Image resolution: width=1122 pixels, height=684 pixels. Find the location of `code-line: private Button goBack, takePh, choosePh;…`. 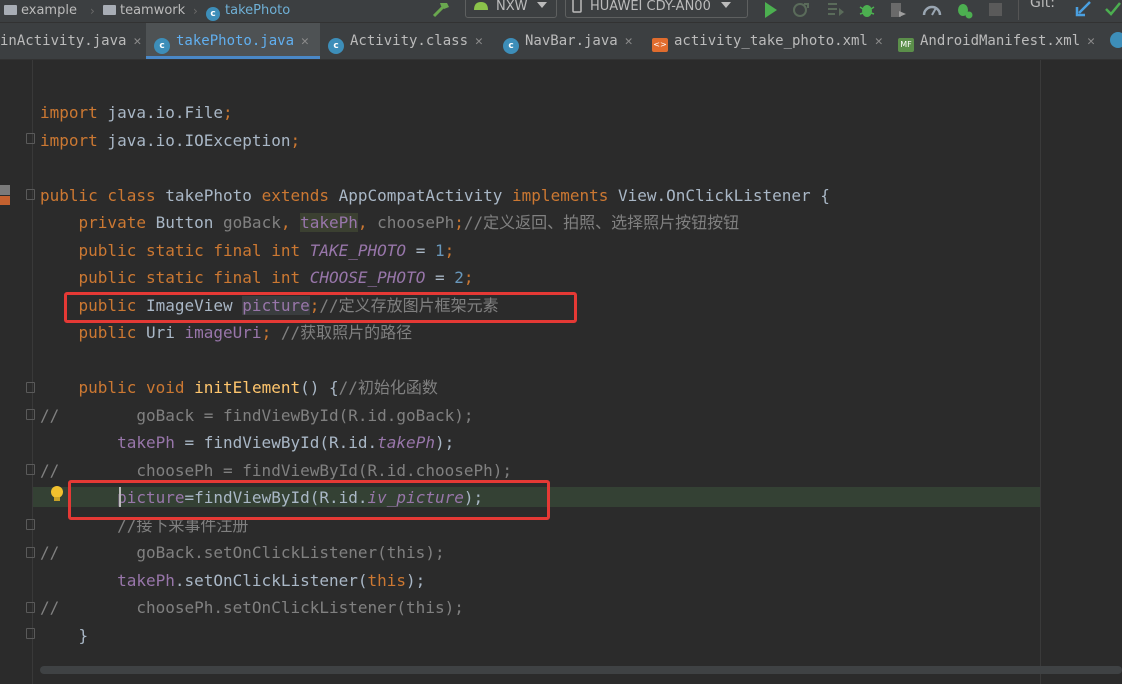

code-line: private Button goBack, takePh, choosePh;… is located at coordinates (390, 222).